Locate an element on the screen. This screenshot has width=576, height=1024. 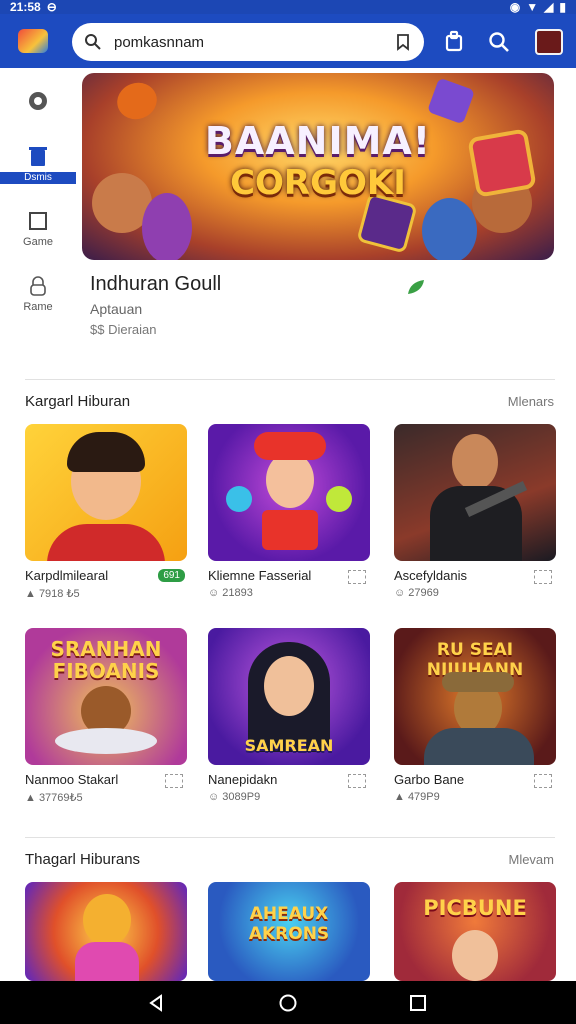
section-title: Kargarl Hiburan is located at coordinates (78, 401).